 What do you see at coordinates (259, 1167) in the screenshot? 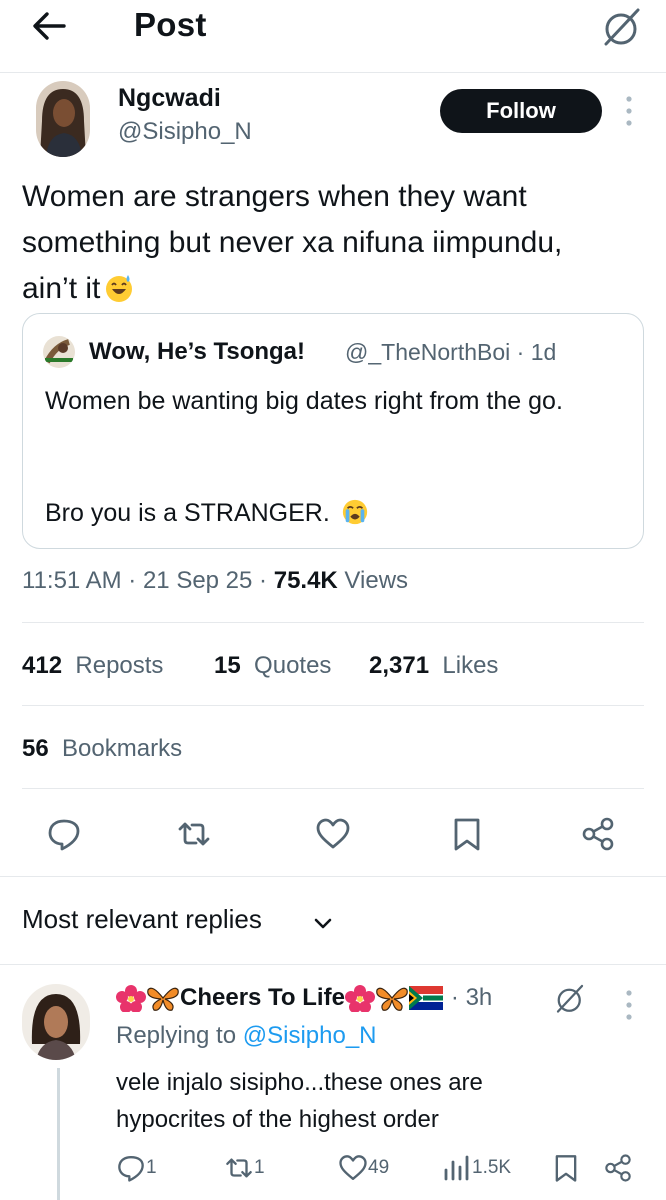
I see `reply-reposts-count: 1` at bounding box center [259, 1167].